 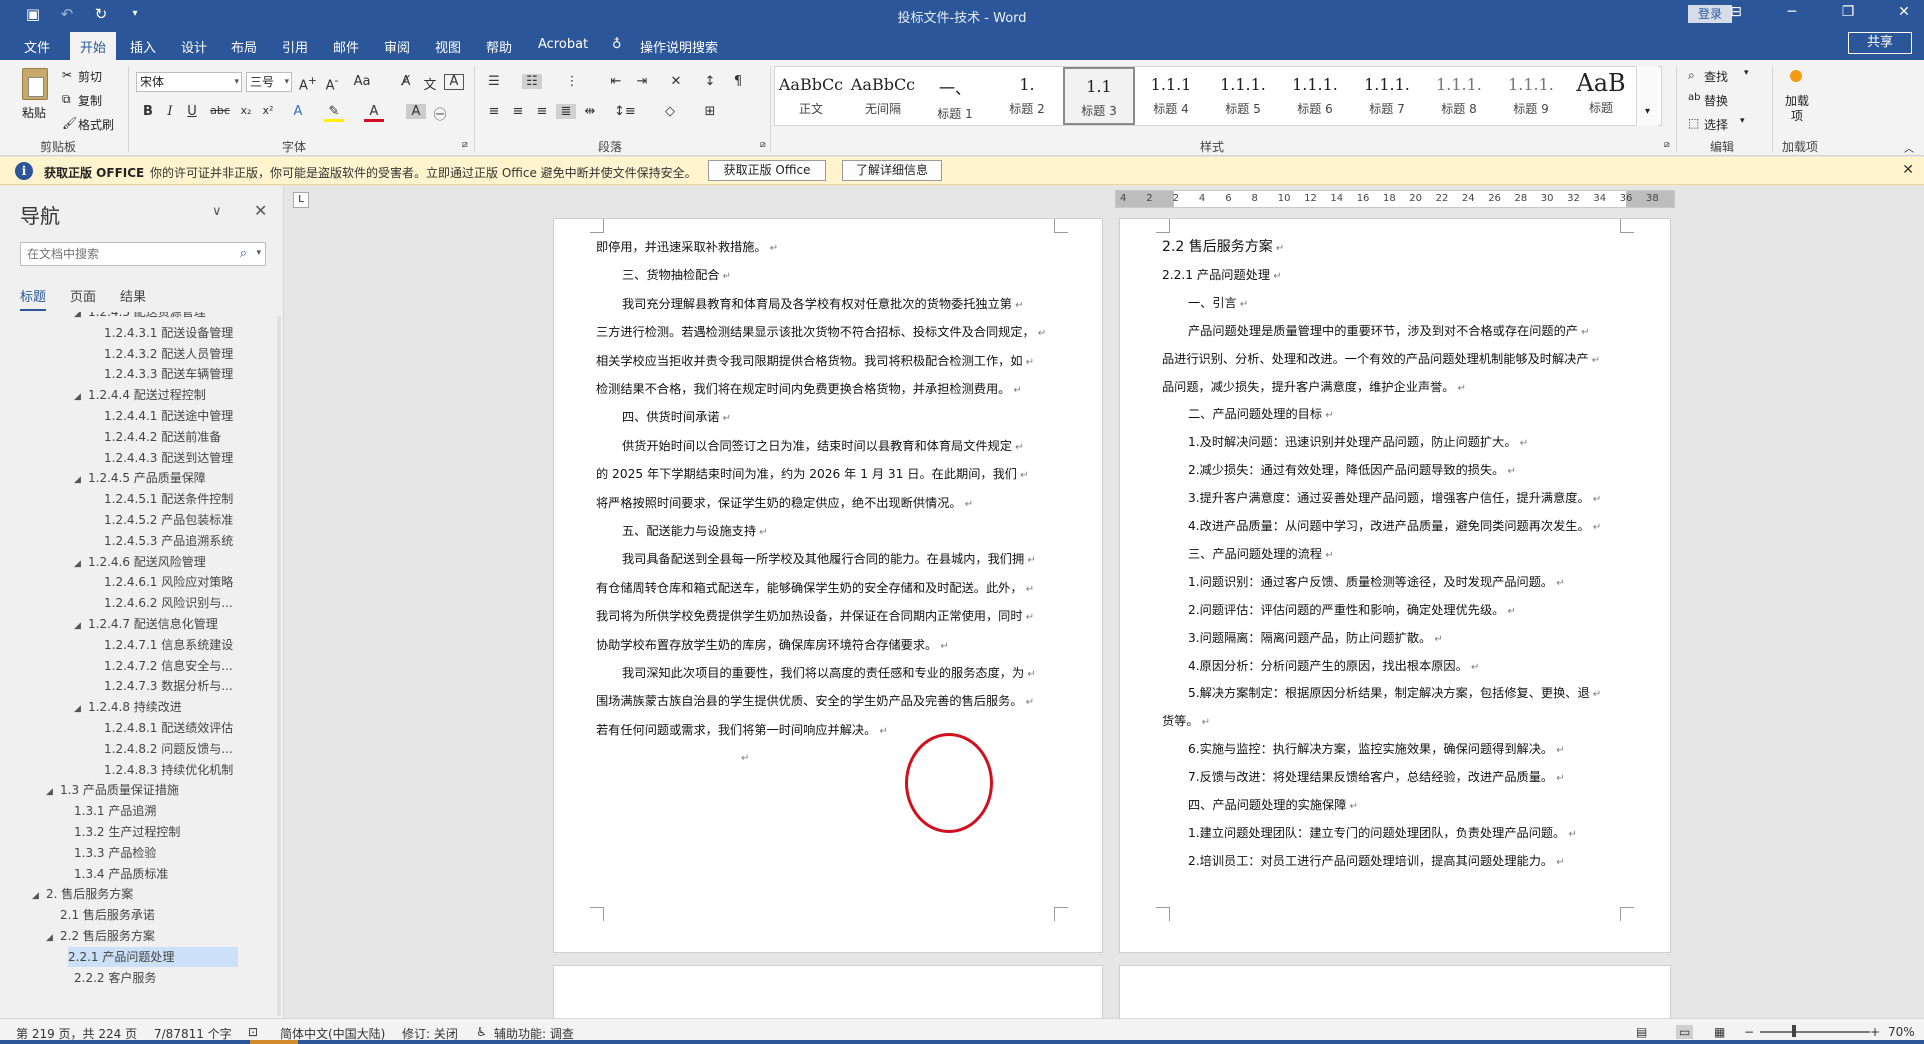 What do you see at coordinates (1601, 96) in the screenshot?
I see `style-title: AaB 标题` at bounding box center [1601, 96].